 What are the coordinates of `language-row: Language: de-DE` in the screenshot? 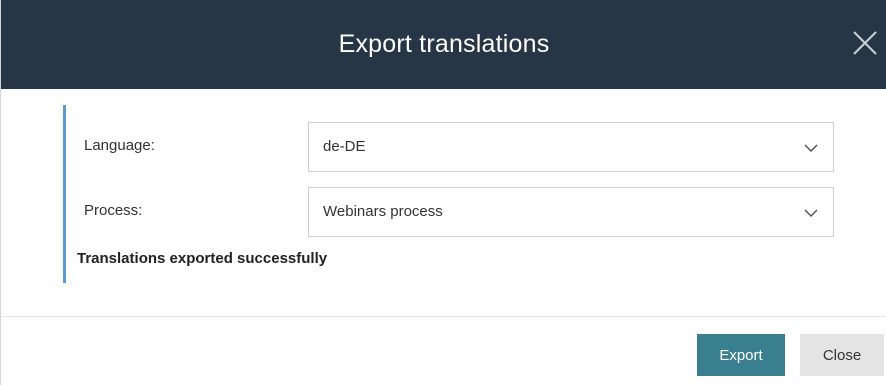 It's located at (456, 147).